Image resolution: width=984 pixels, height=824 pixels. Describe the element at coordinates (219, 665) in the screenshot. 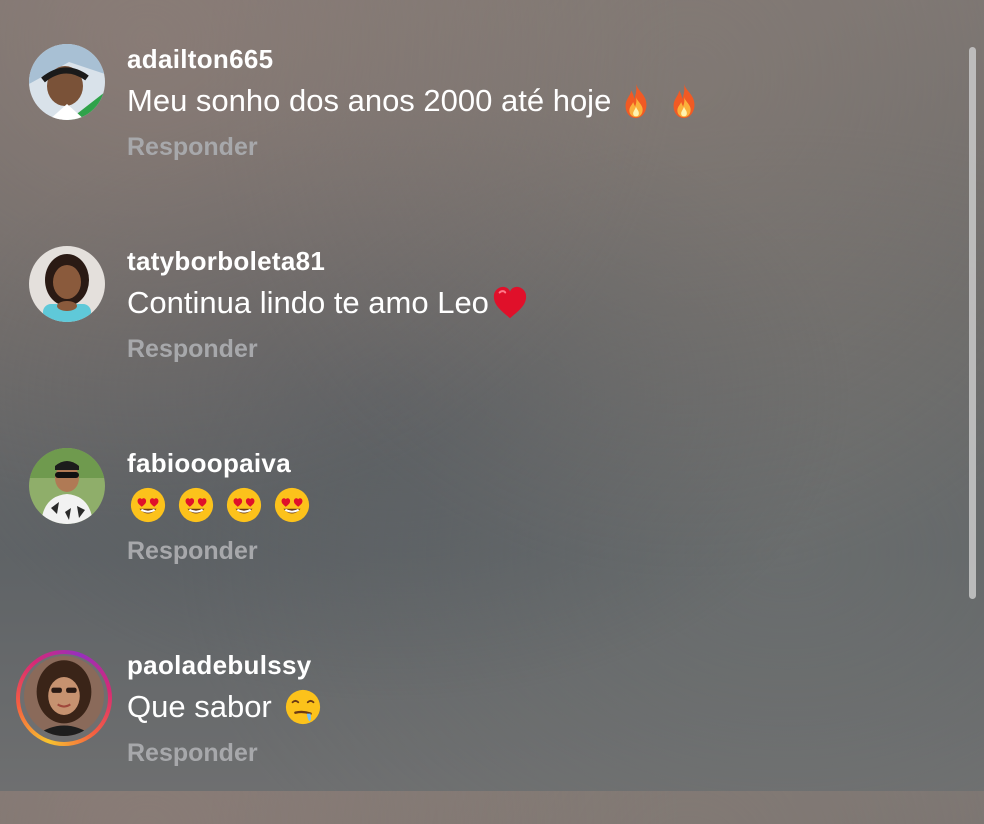

I see `comment-username: paoladebulssy` at that location.